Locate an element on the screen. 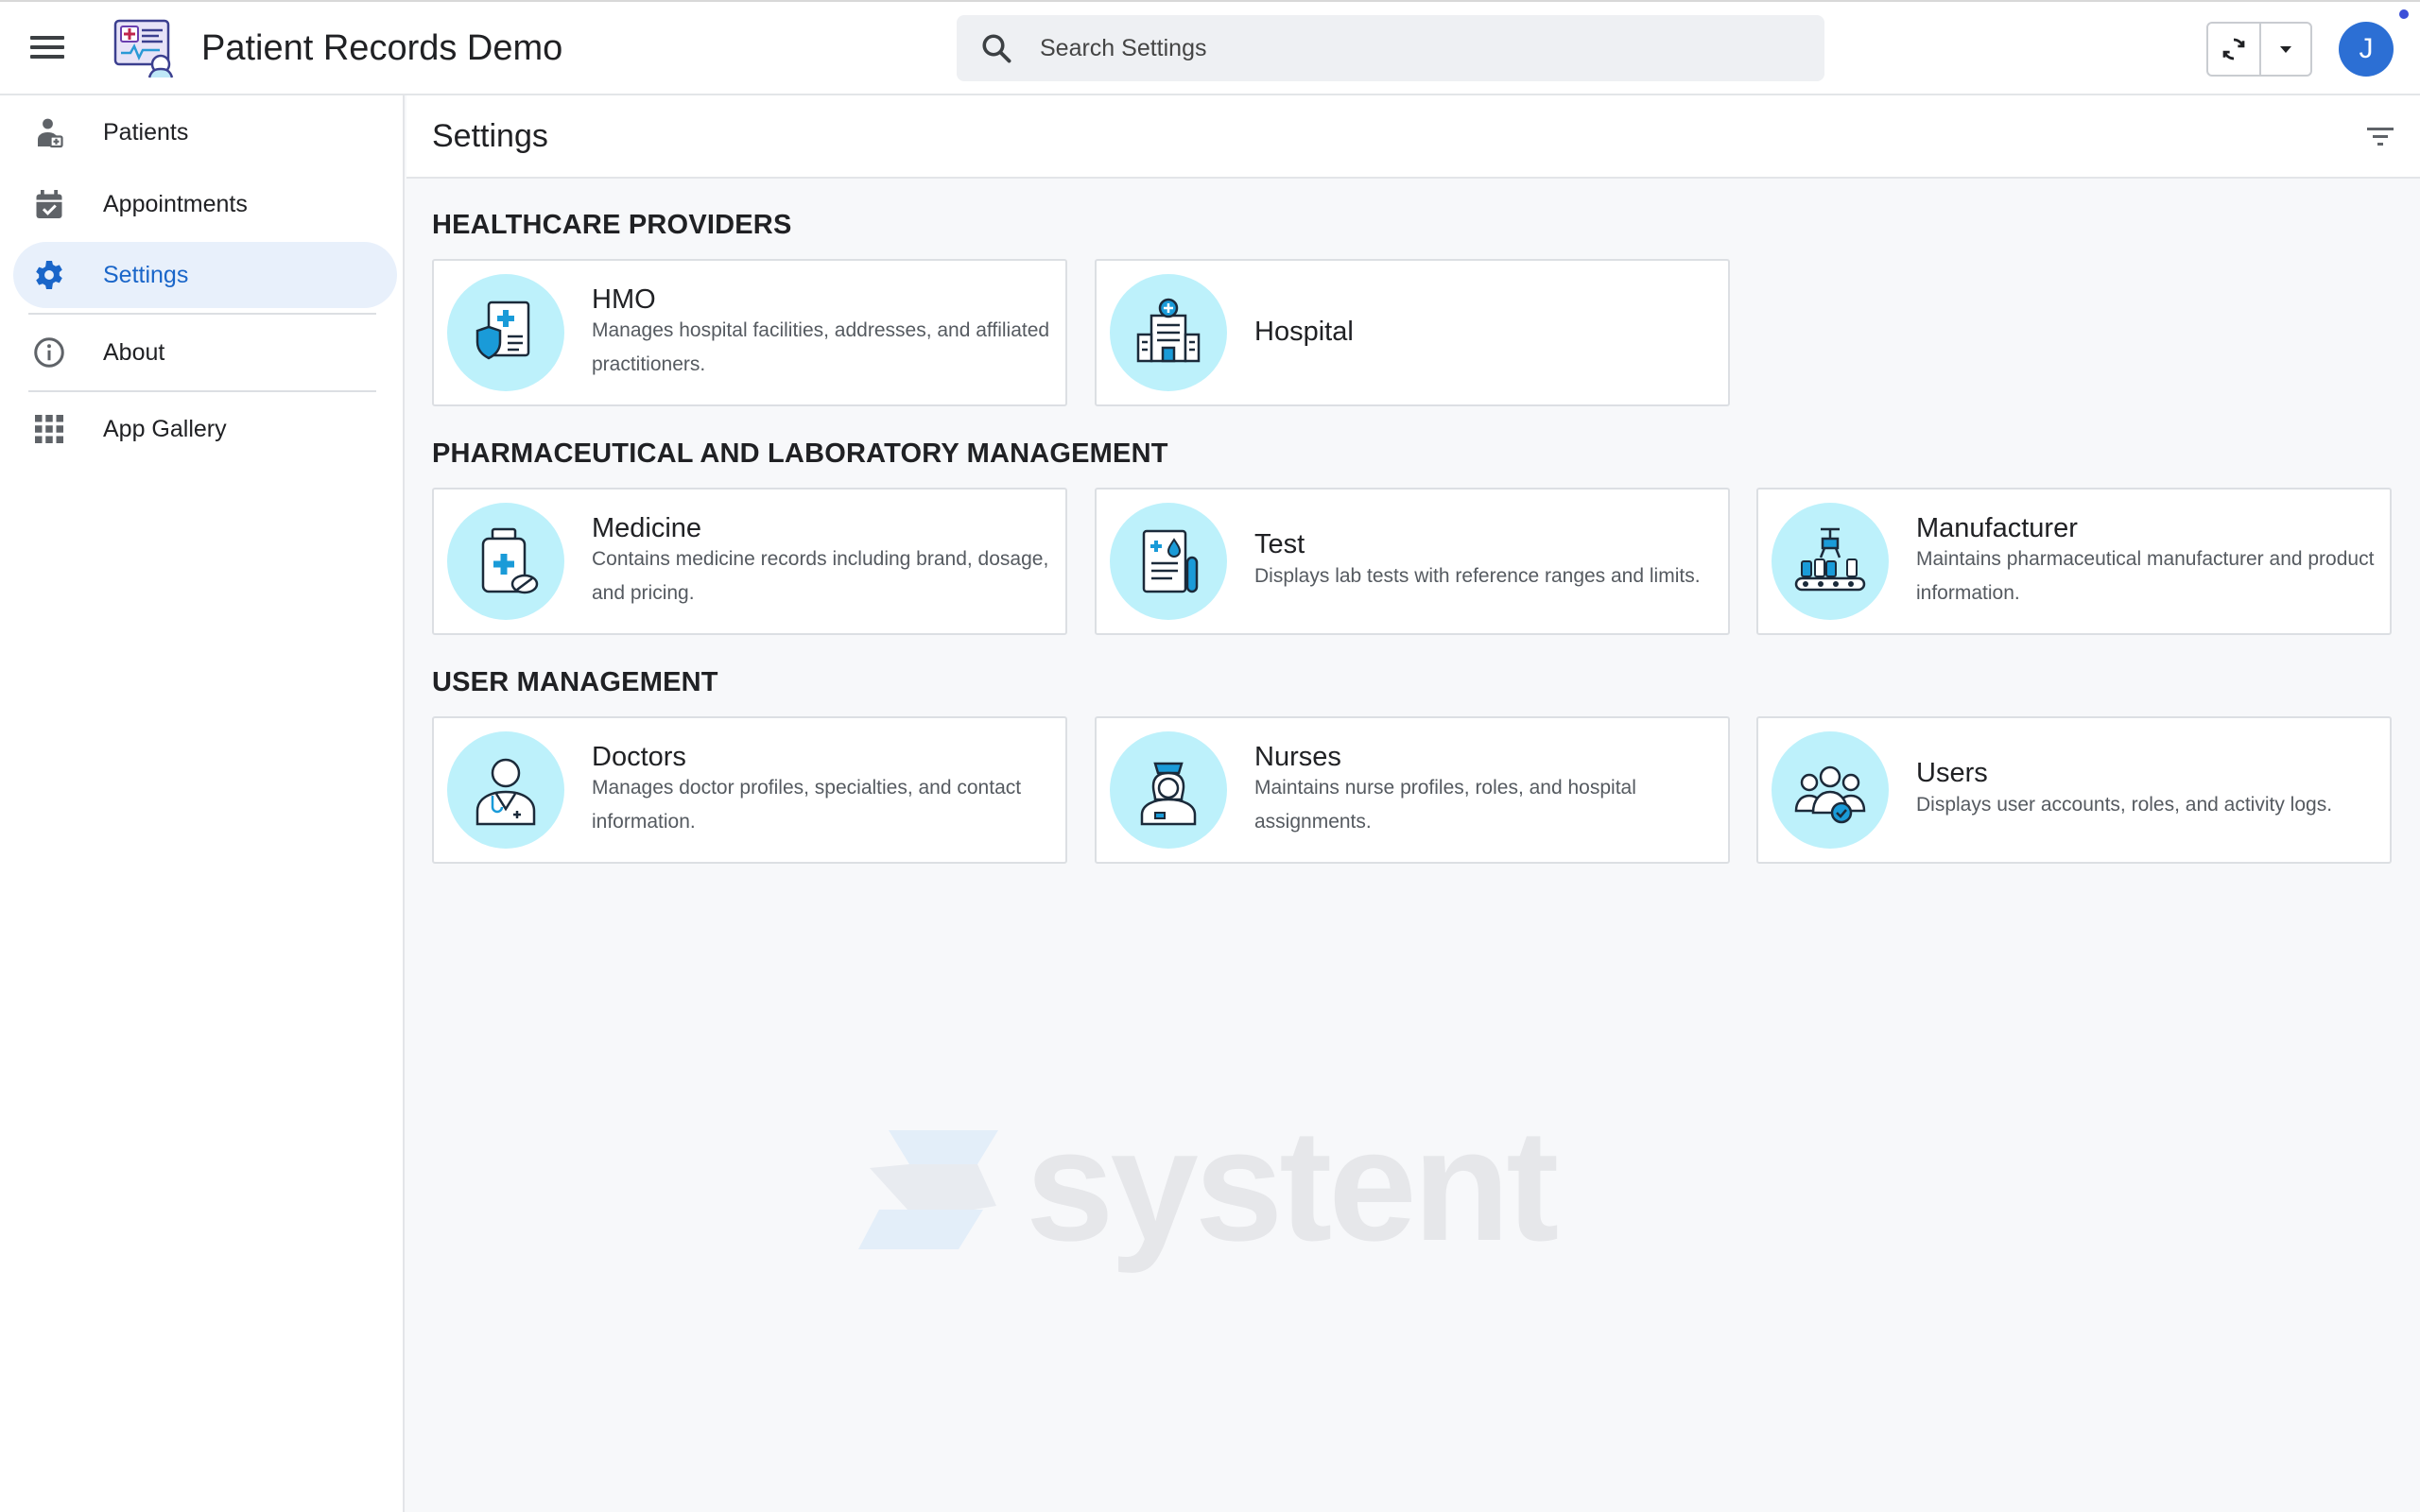 The width and height of the screenshot is (2420, 1512). sync-button-group is located at coordinates (2259, 49).